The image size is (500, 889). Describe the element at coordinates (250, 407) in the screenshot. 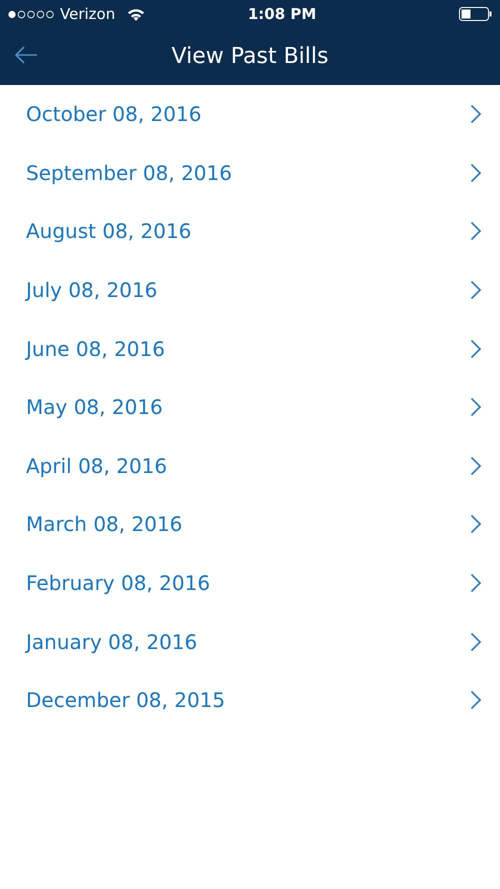

I see `bill-list-item: May 08, 2016` at that location.